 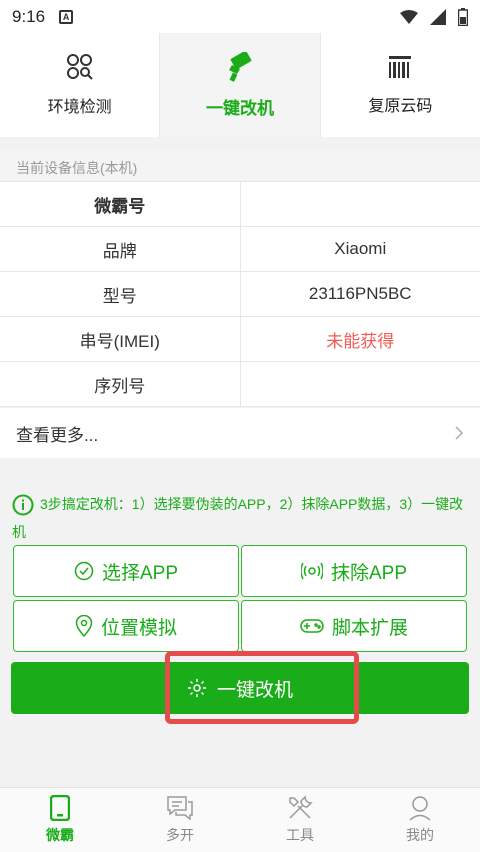 I want to click on location-simulation-label: 位置模拟, so click(x=138, y=628).